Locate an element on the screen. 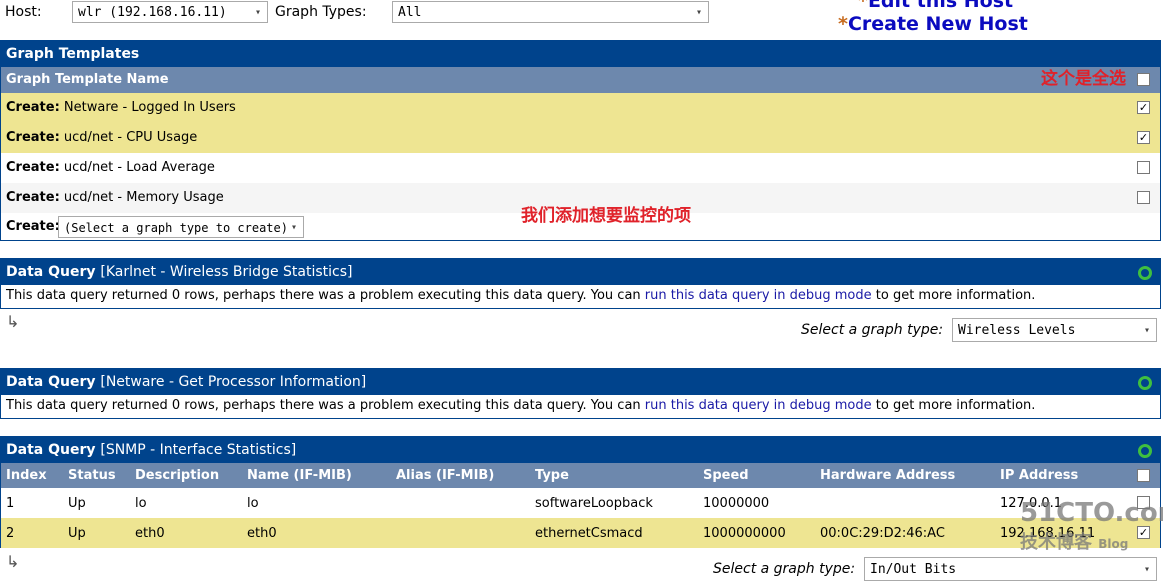  create-host-link: *Create New Host is located at coordinates (933, 24).